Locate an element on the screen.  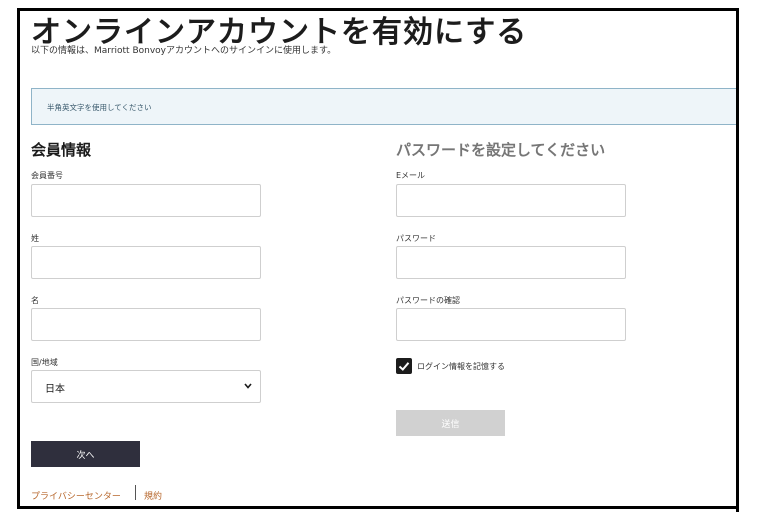
country-select: 日本 is located at coordinates (146, 386).